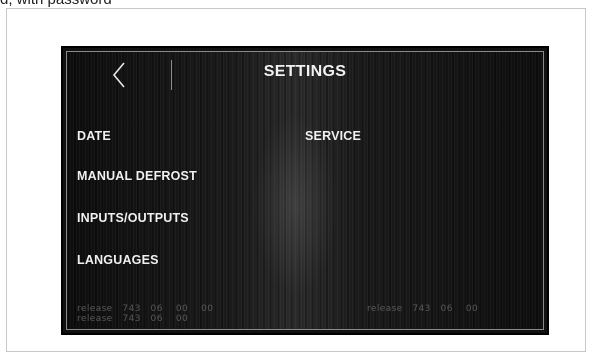 This screenshot has height=359, width=594. I want to click on menu-item-date: DATE, so click(94, 136).